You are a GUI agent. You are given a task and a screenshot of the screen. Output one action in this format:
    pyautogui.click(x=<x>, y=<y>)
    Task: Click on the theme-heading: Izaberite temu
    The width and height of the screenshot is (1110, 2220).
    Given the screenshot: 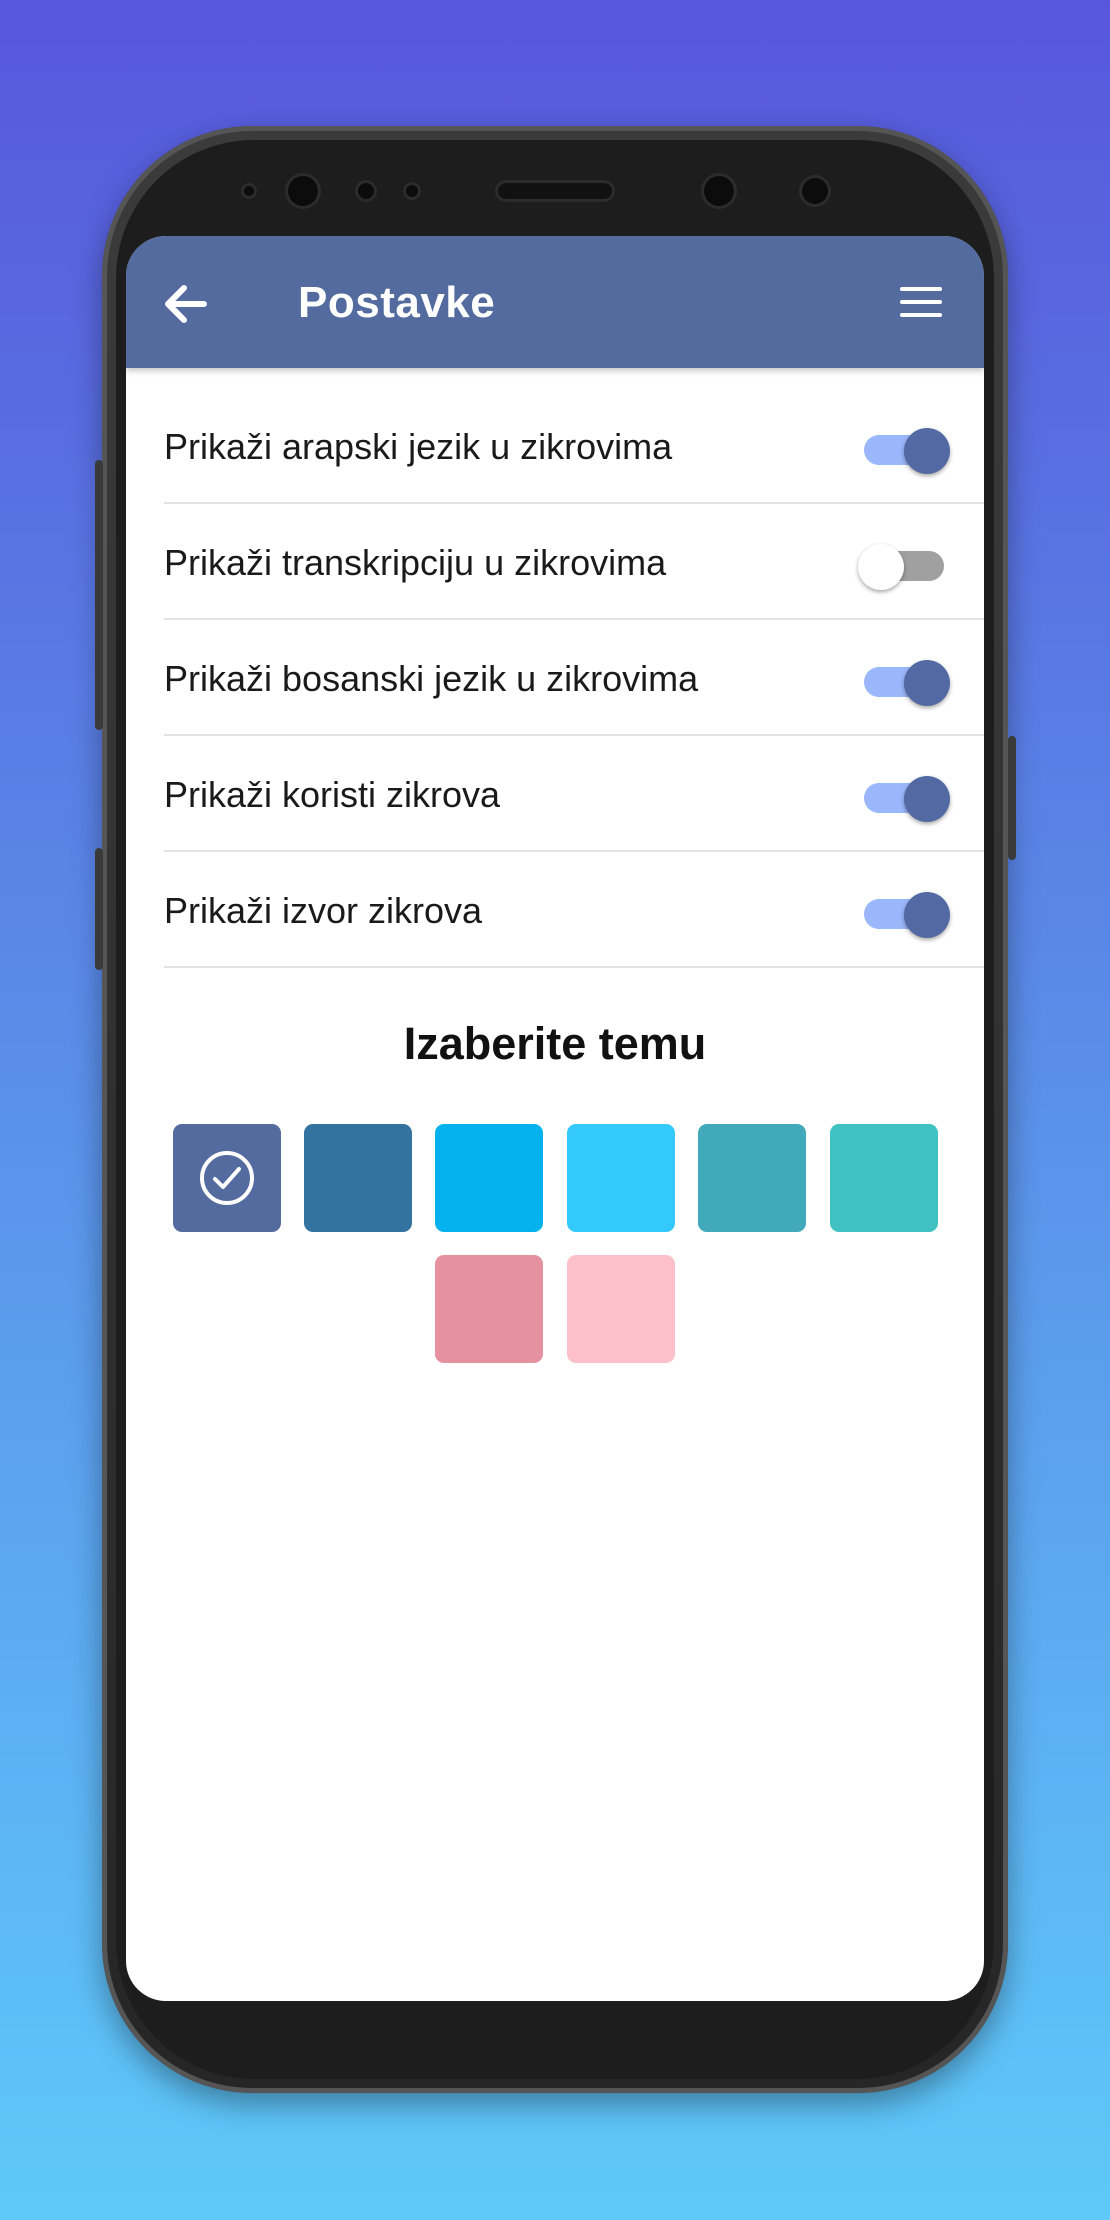 What is the action you would take?
    pyautogui.click(x=555, y=1043)
    